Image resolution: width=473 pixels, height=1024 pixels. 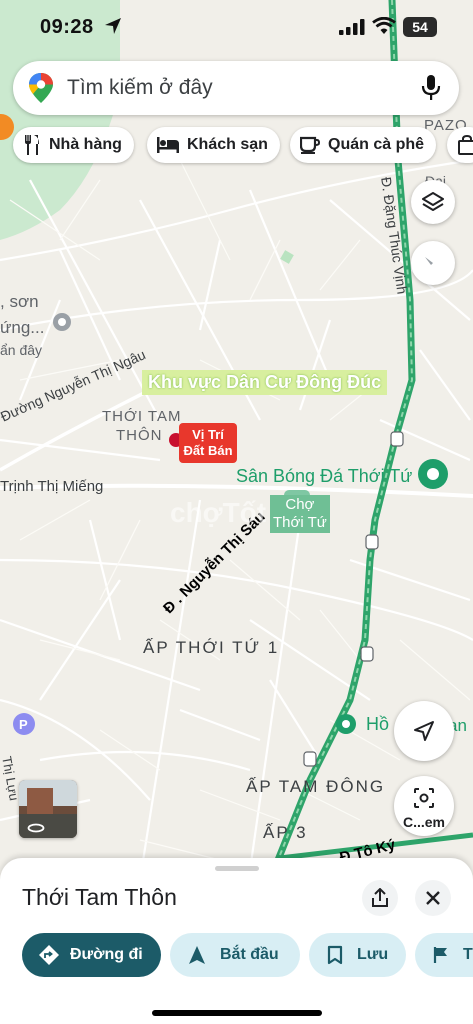 I want to click on layers-icon, so click(x=433, y=201).